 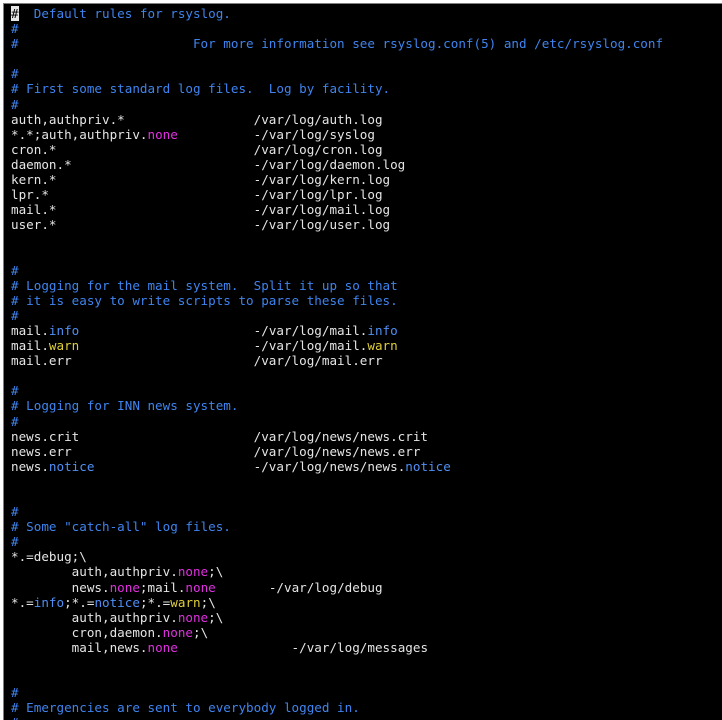 I want to click on config-text: mail.err /var/log/mail.err, so click(x=197, y=361).